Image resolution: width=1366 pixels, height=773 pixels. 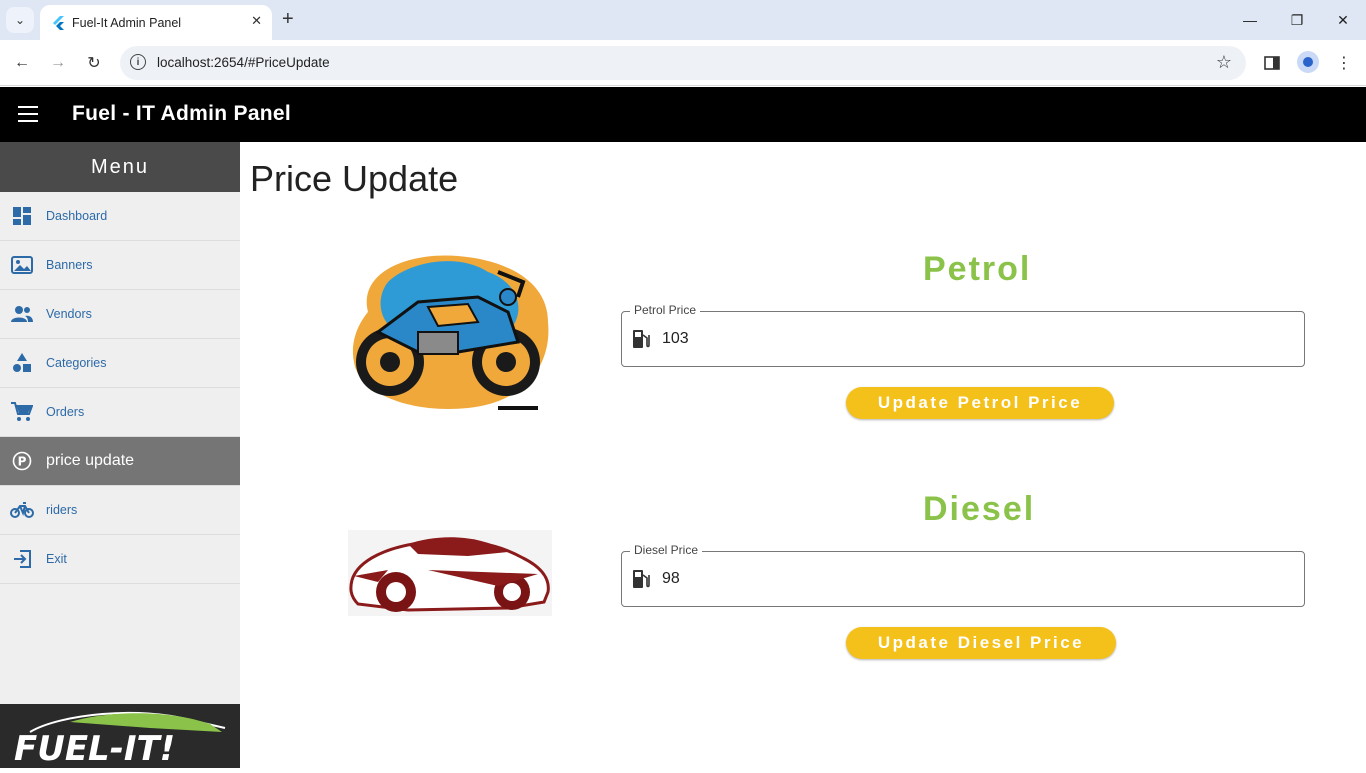 I want to click on motorcycle-image, so click(x=450, y=333).